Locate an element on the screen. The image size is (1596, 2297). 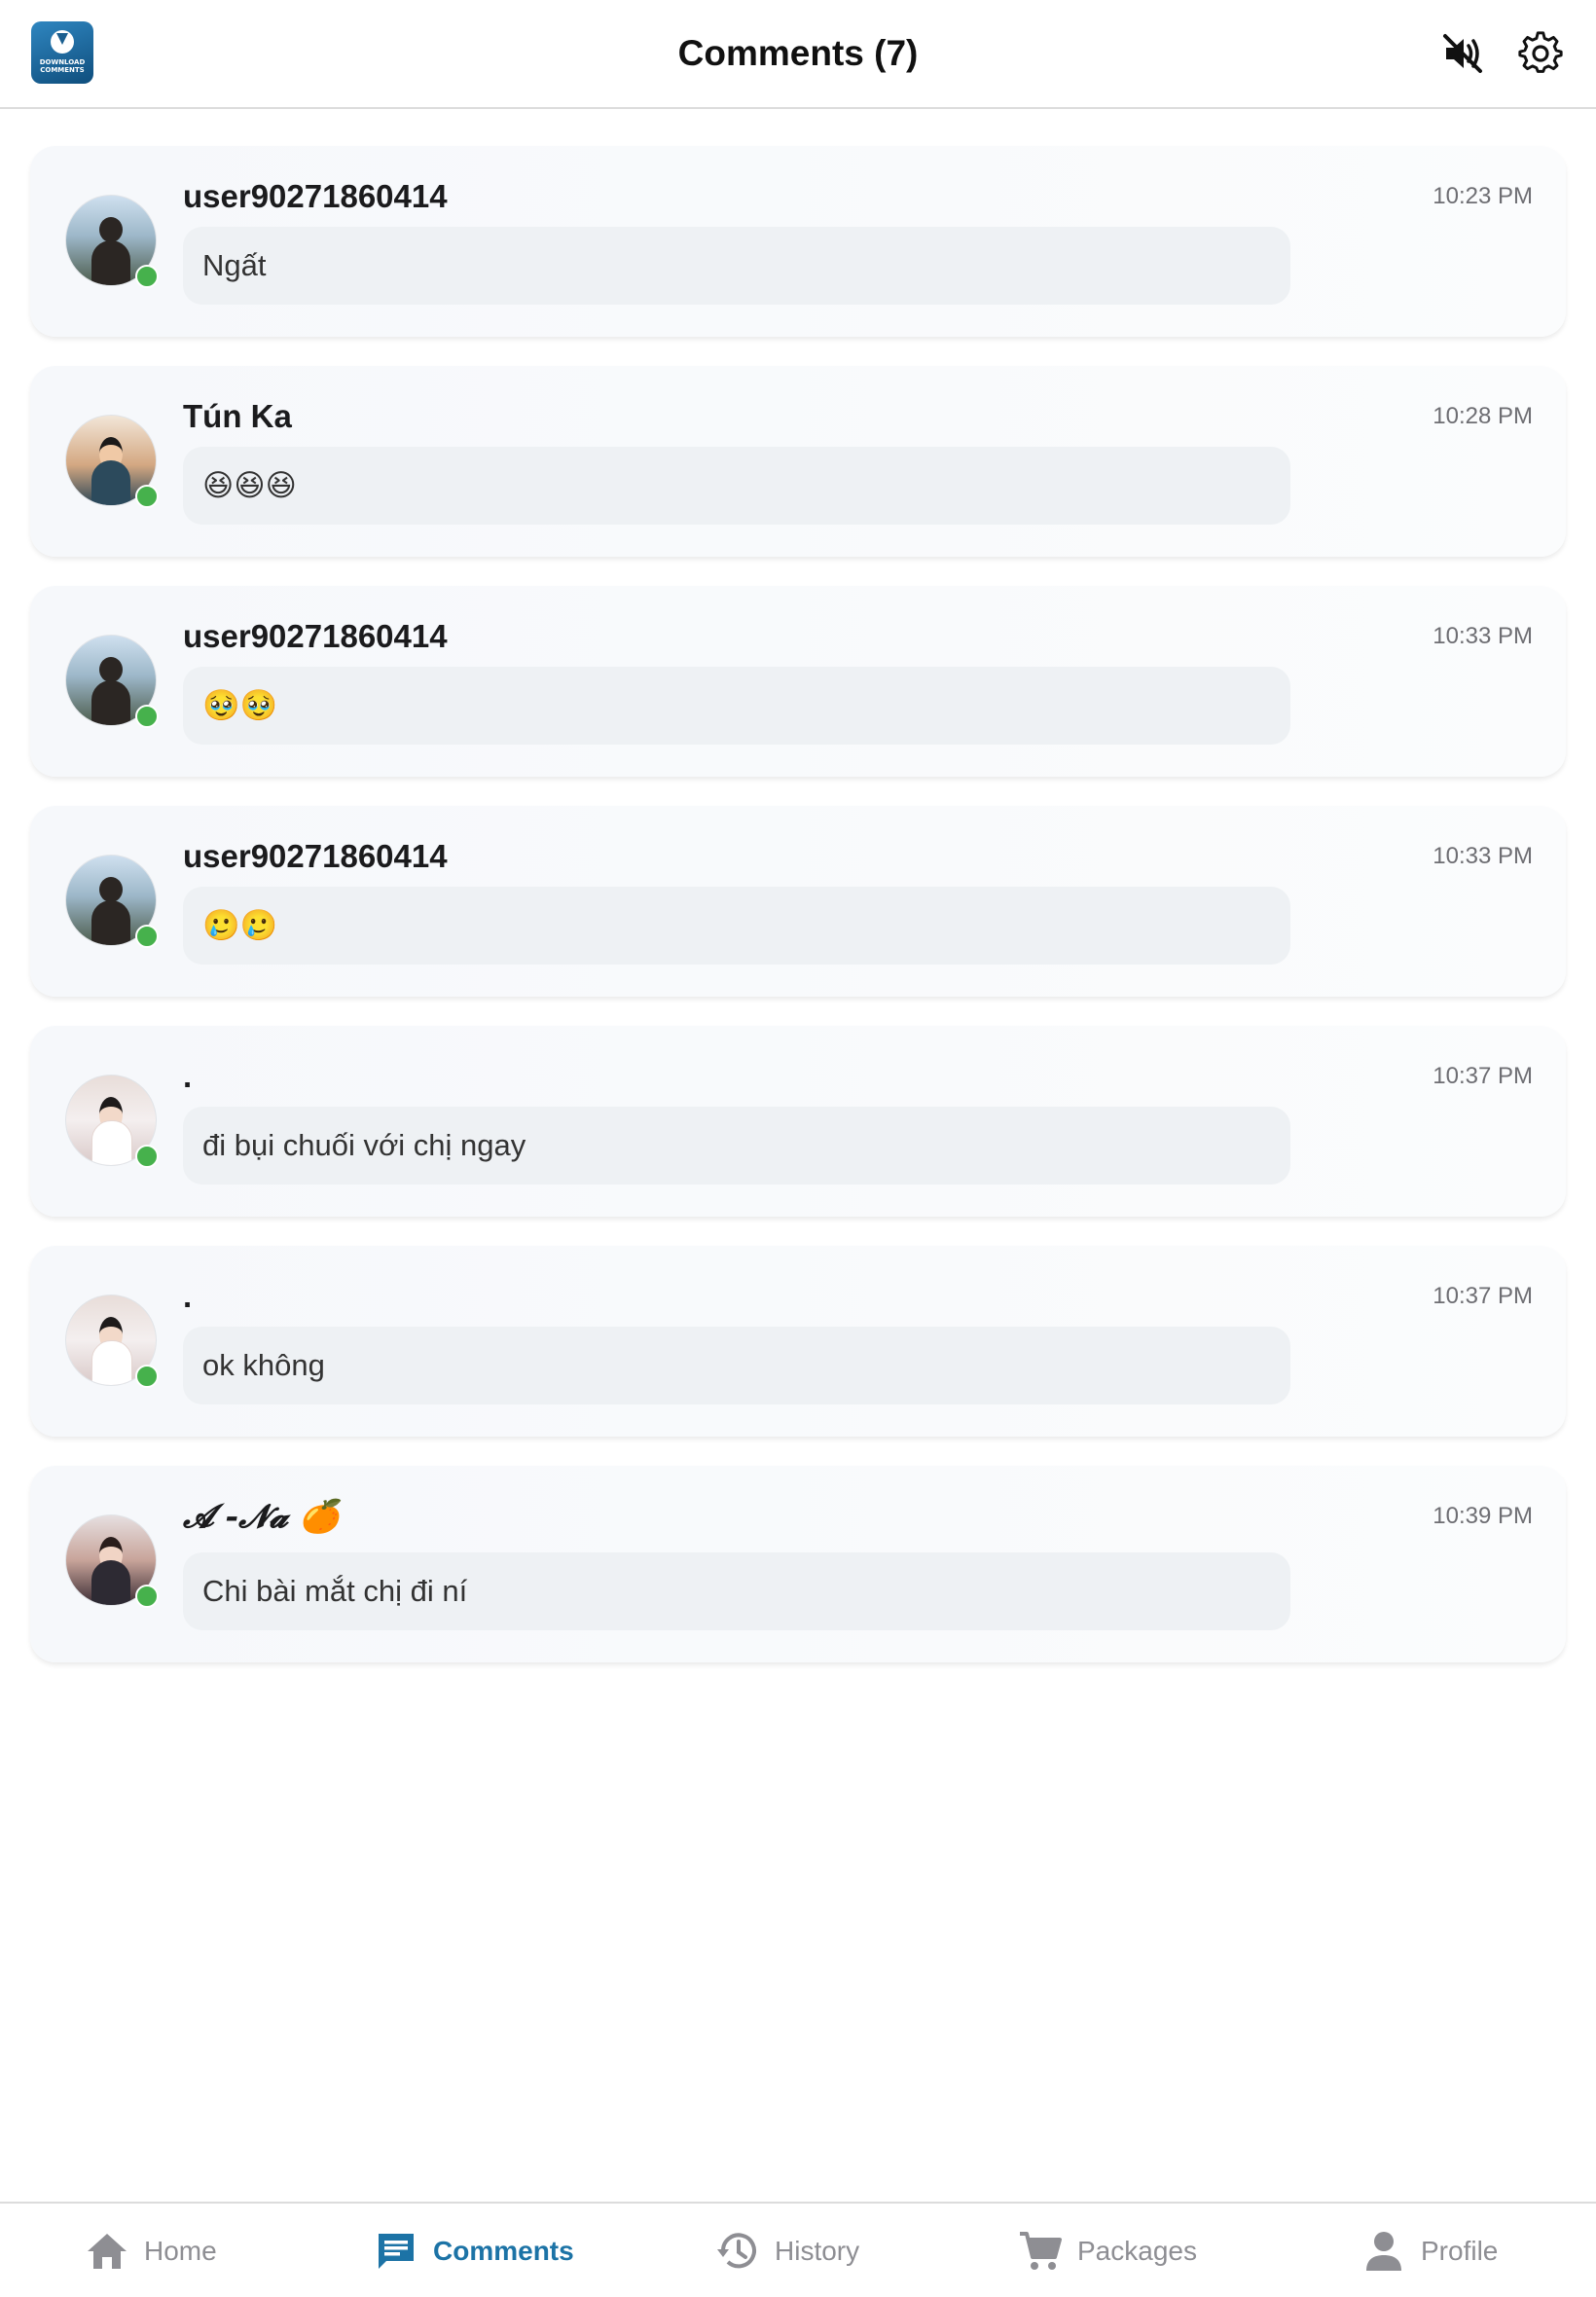
shopping-cart-icon is located at coordinates (1040, 2251).